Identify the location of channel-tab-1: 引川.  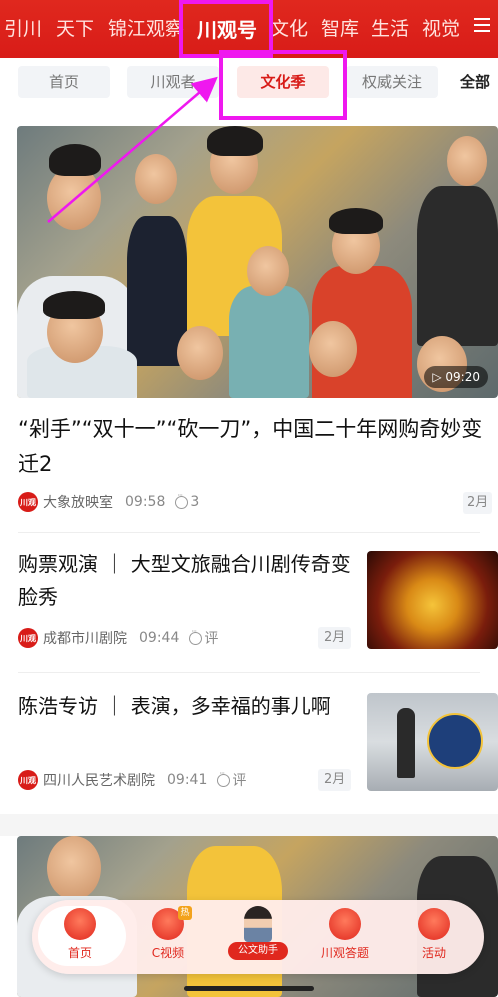
(23, 27).